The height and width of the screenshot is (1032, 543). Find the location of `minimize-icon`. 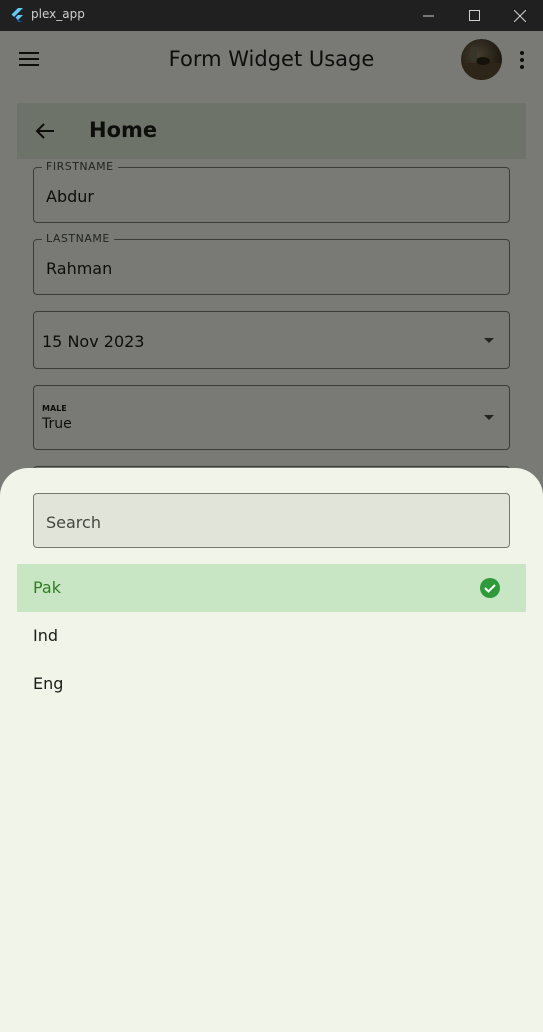

minimize-icon is located at coordinates (428, 16).